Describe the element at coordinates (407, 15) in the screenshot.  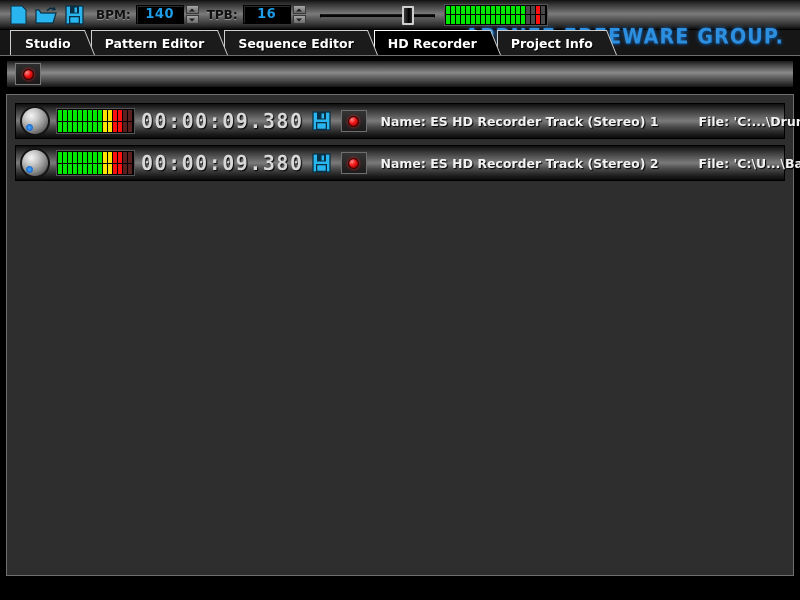
I see `slider-thumb` at that location.